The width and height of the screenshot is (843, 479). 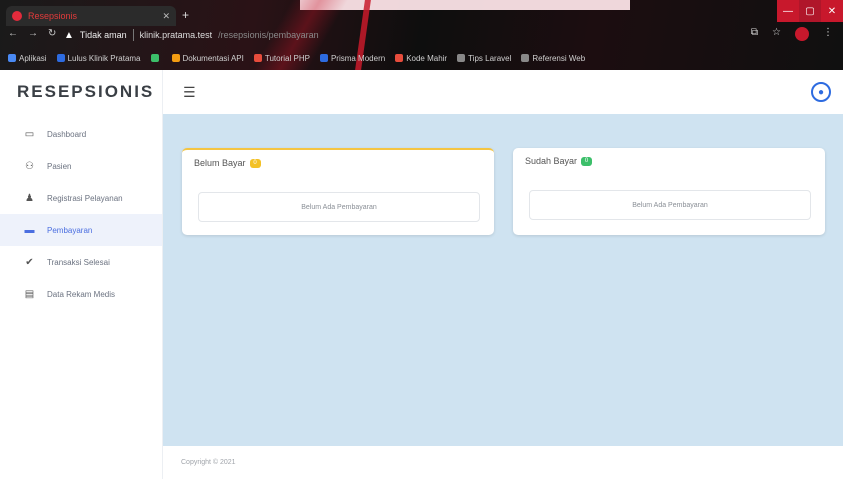 I want to click on bookmark-label: Kode Mahir, so click(x=427, y=58).